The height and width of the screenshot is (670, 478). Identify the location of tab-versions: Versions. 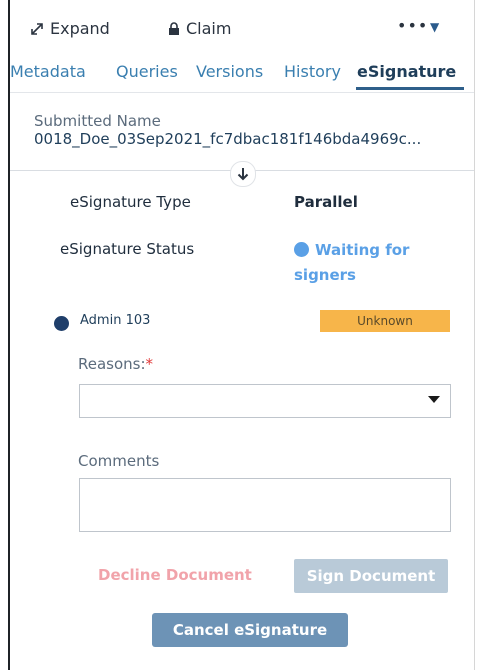
(229, 71).